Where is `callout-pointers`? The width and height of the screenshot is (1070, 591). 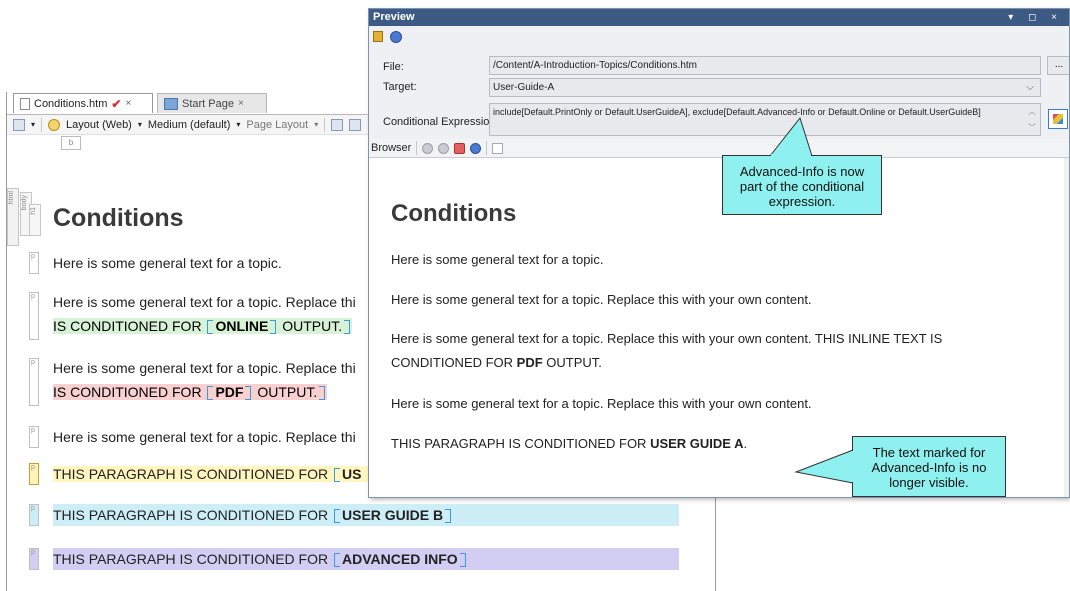
callout-pointers is located at coordinates (811, 300).